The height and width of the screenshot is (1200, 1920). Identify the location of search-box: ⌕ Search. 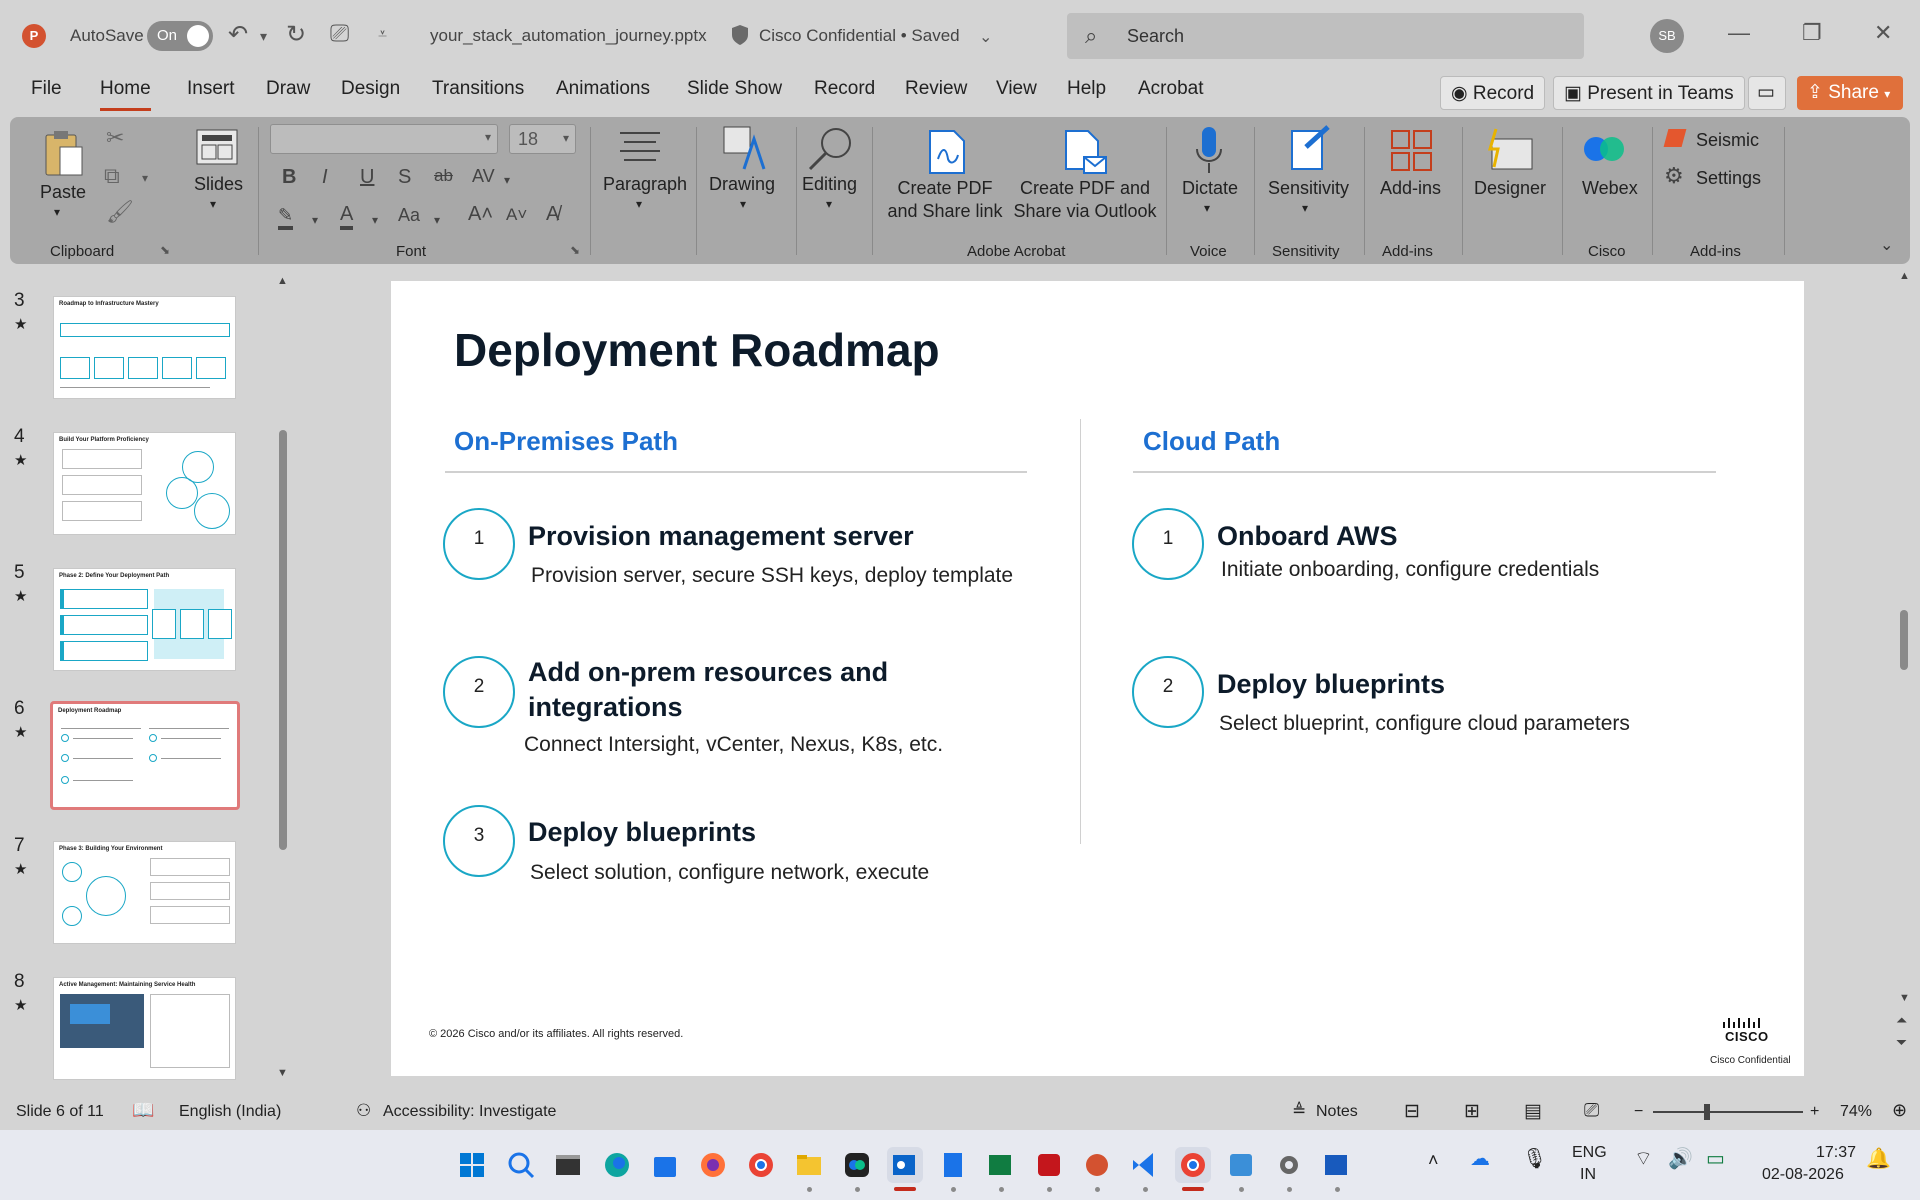
(1325, 36).